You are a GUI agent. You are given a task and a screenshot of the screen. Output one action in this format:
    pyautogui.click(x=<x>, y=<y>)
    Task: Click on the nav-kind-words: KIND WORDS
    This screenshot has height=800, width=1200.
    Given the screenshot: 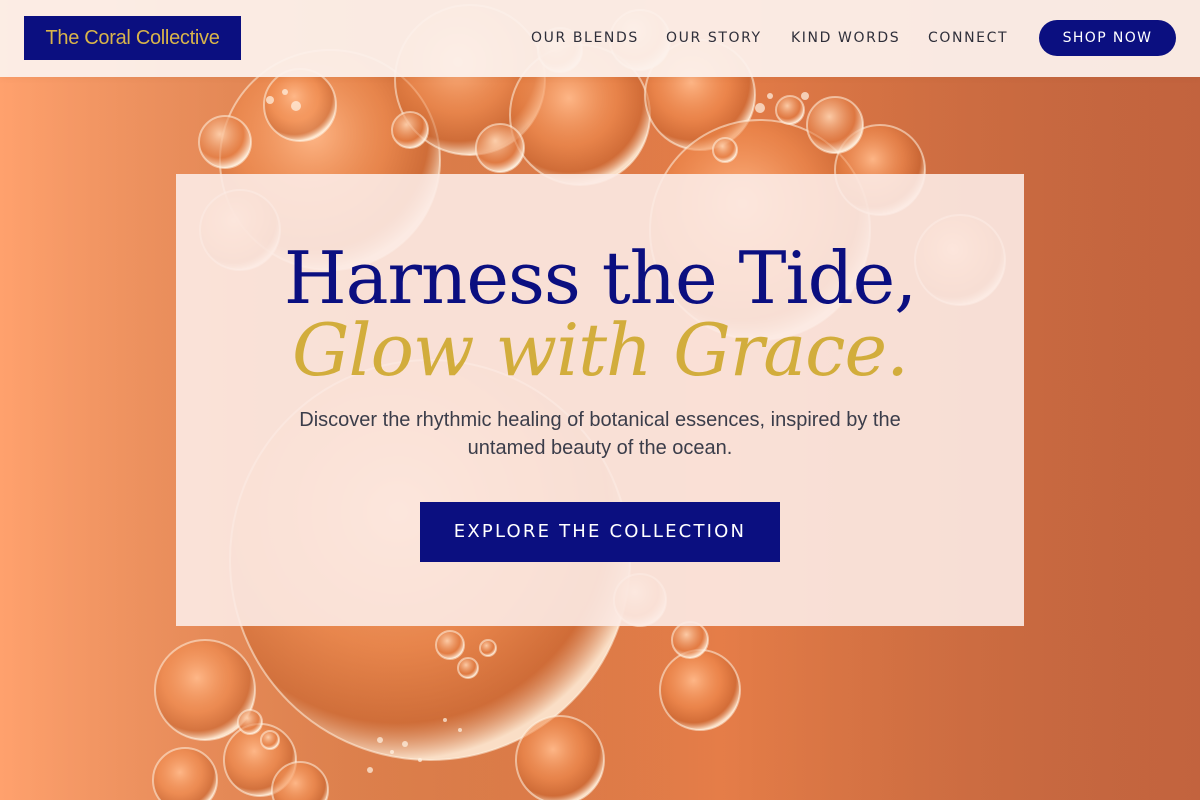 What is the action you would take?
    pyautogui.click(x=845, y=38)
    